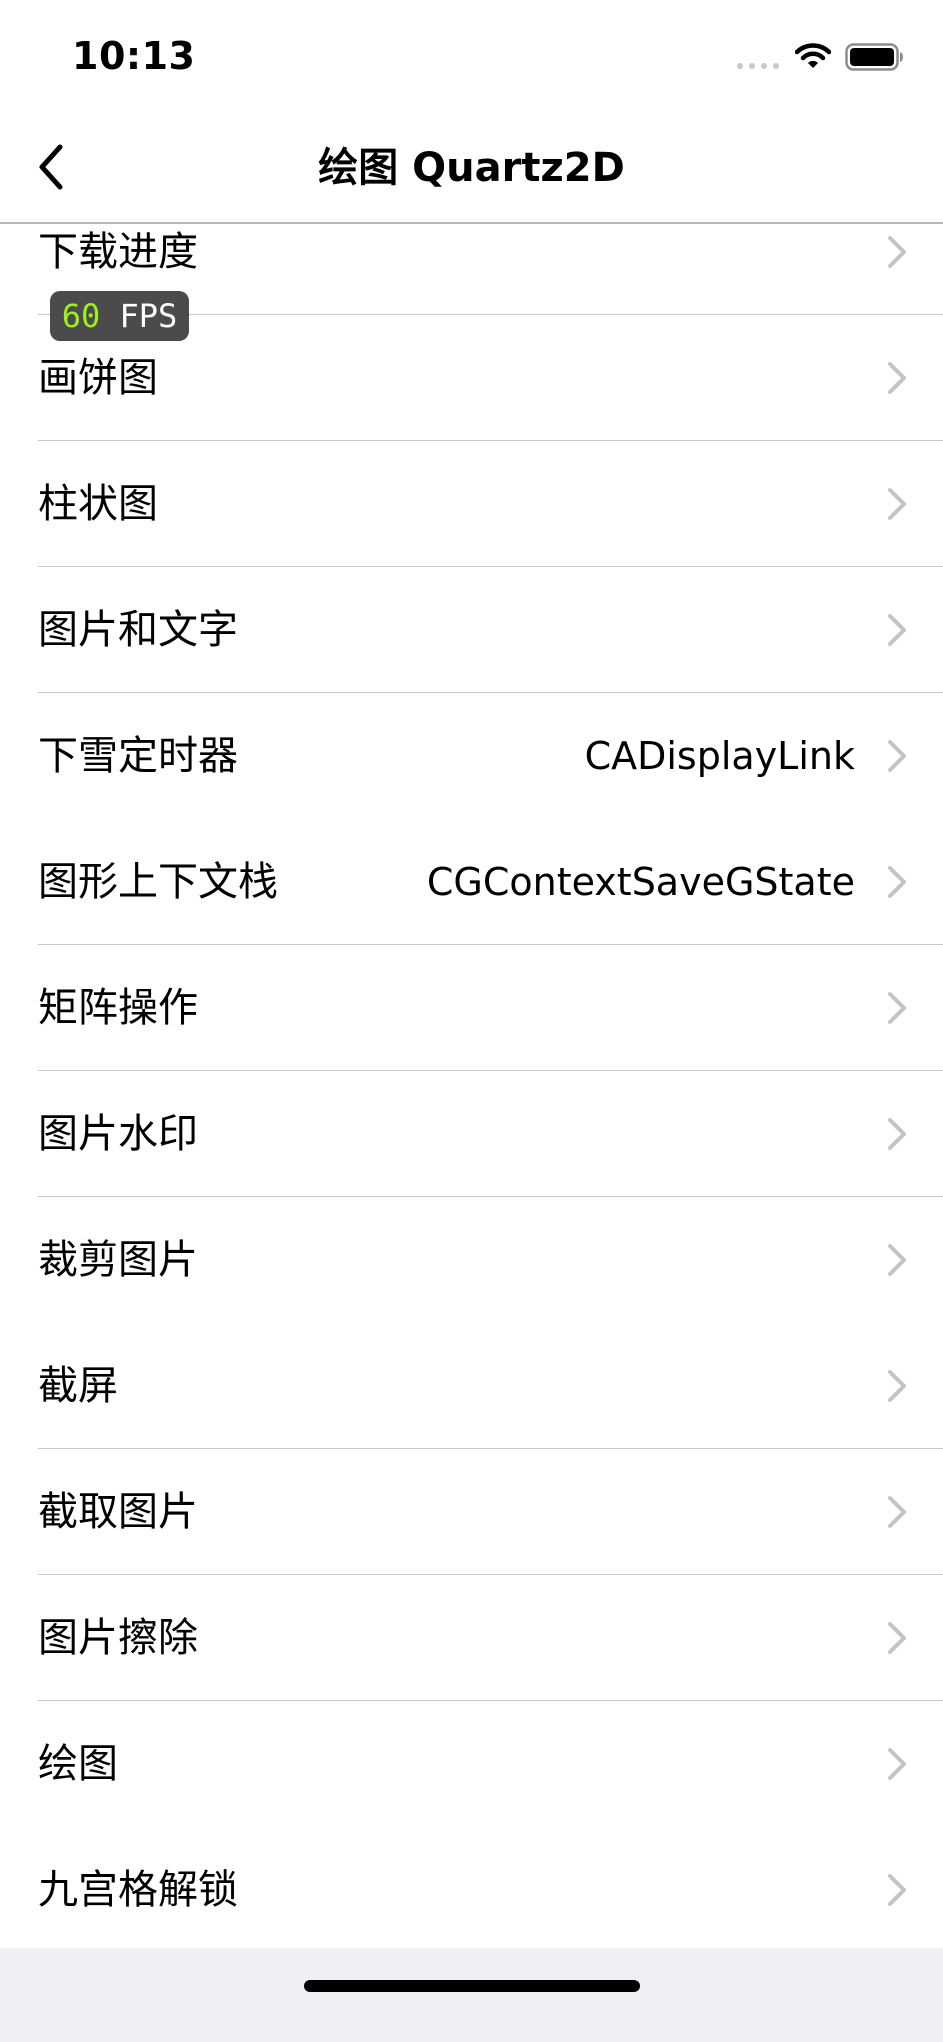 Image resolution: width=943 pixels, height=2042 pixels. I want to click on list-item-image-and-text: 图片和文字, so click(471, 630).